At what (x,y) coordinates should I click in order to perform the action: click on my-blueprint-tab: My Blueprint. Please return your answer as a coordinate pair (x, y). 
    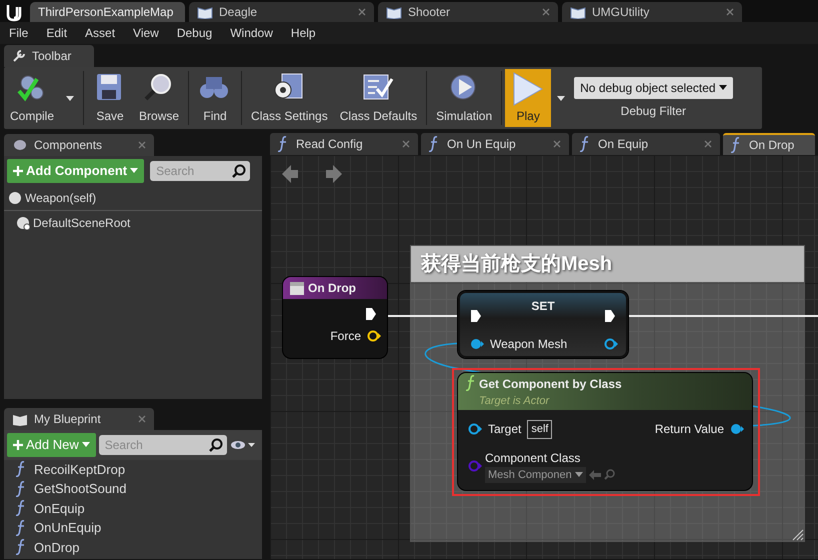
    Looking at the image, I should click on (79, 419).